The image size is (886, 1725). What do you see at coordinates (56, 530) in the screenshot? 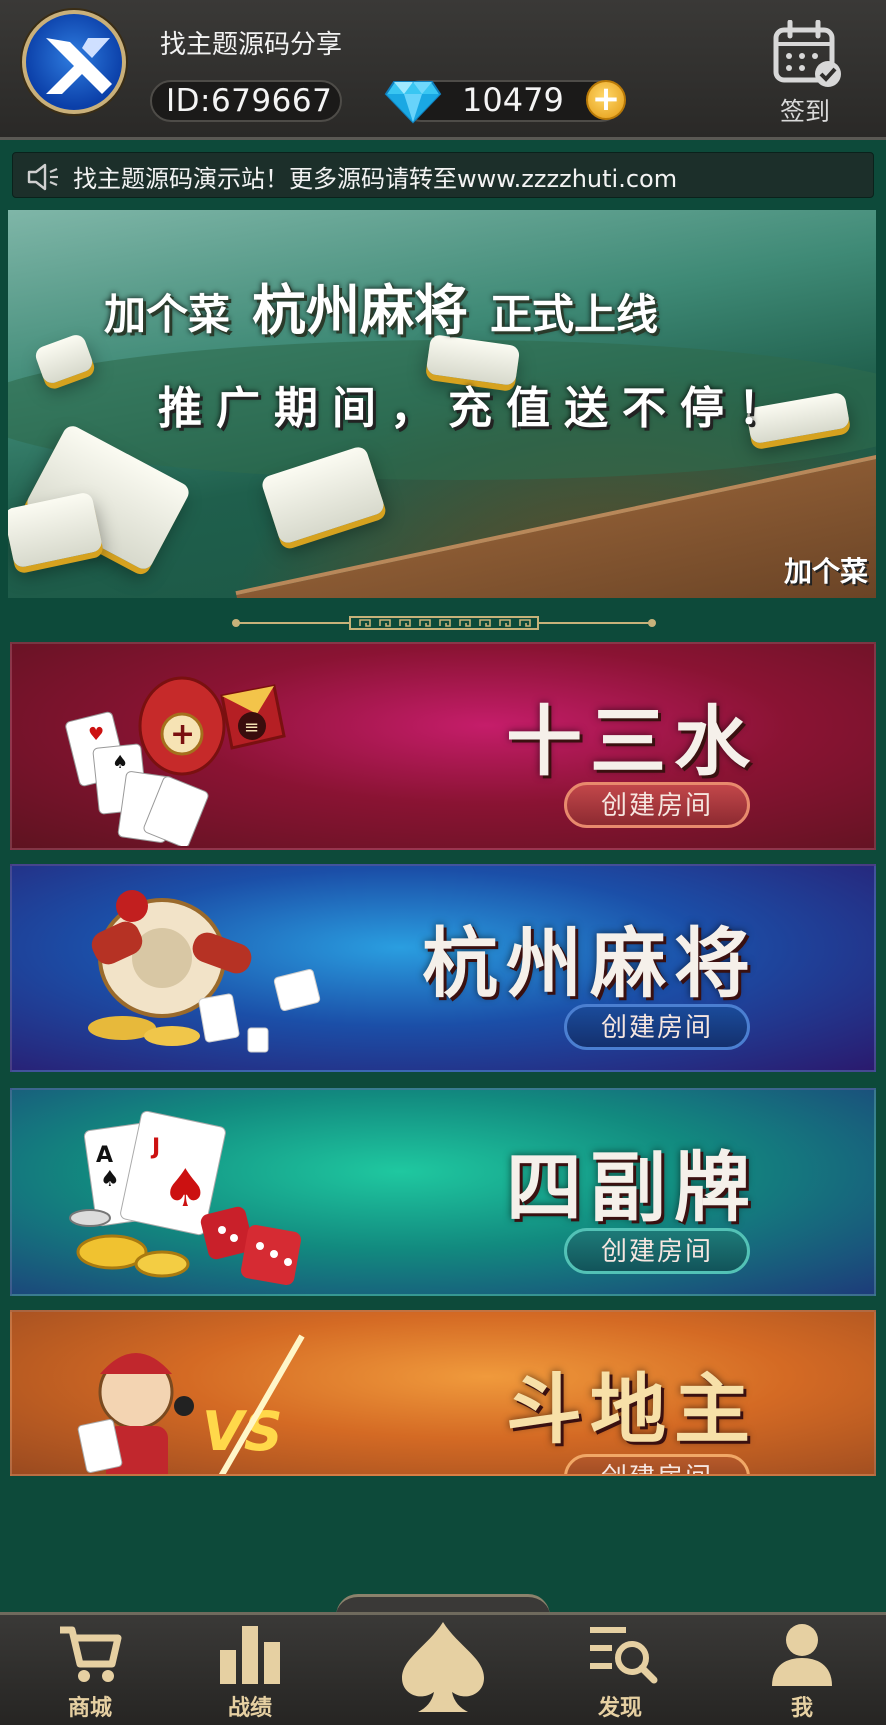
I see `mahjong-tile` at bounding box center [56, 530].